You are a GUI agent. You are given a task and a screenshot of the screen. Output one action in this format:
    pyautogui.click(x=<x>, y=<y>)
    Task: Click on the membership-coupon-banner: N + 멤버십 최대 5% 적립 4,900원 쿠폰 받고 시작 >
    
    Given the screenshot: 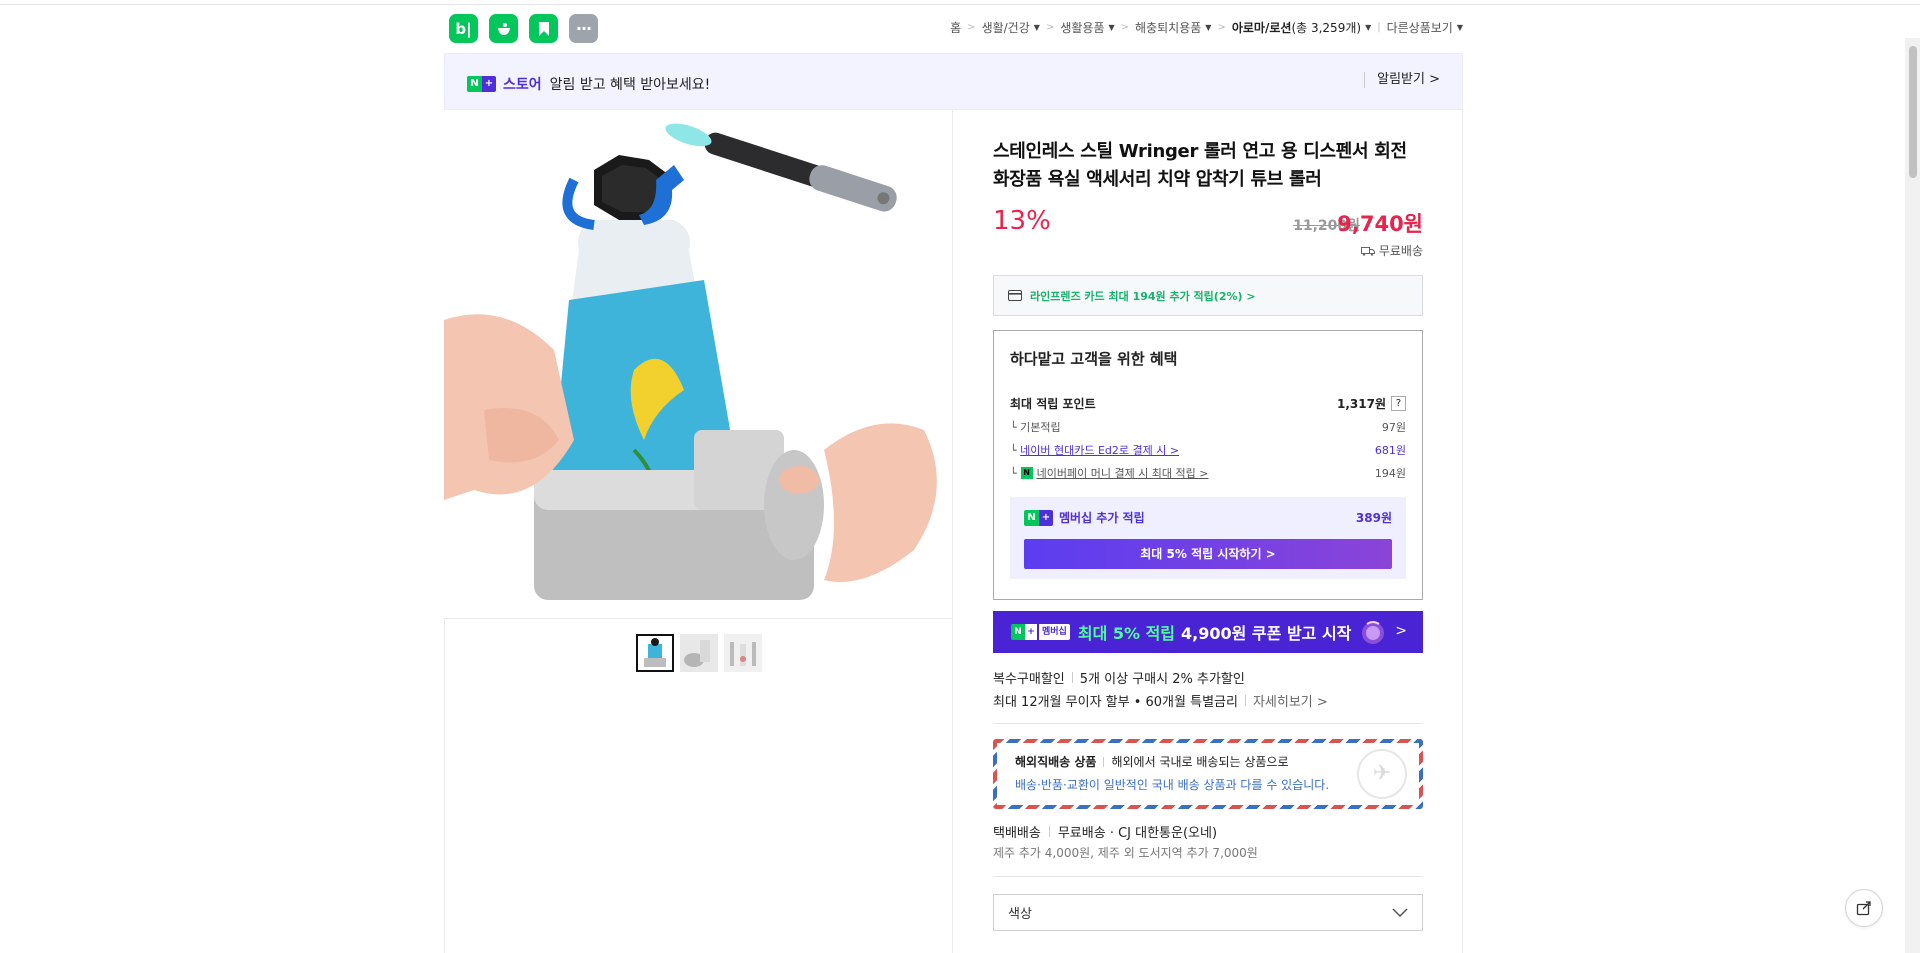 What is the action you would take?
    pyautogui.click(x=1208, y=632)
    